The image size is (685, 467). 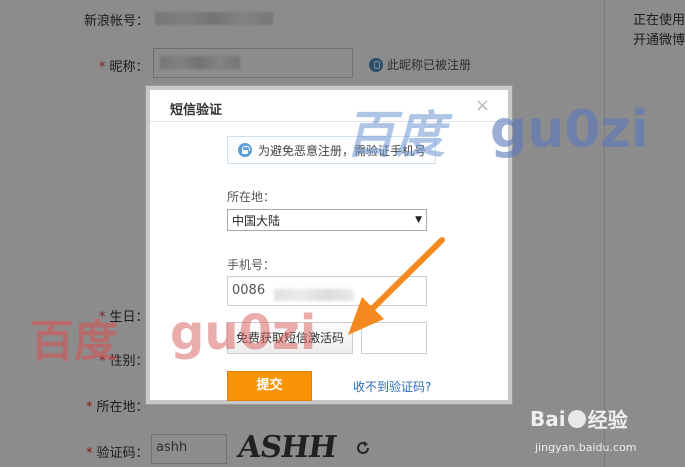 I want to click on verification-notice: 为避免恶意注册，需验证手机号, so click(x=331, y=150).